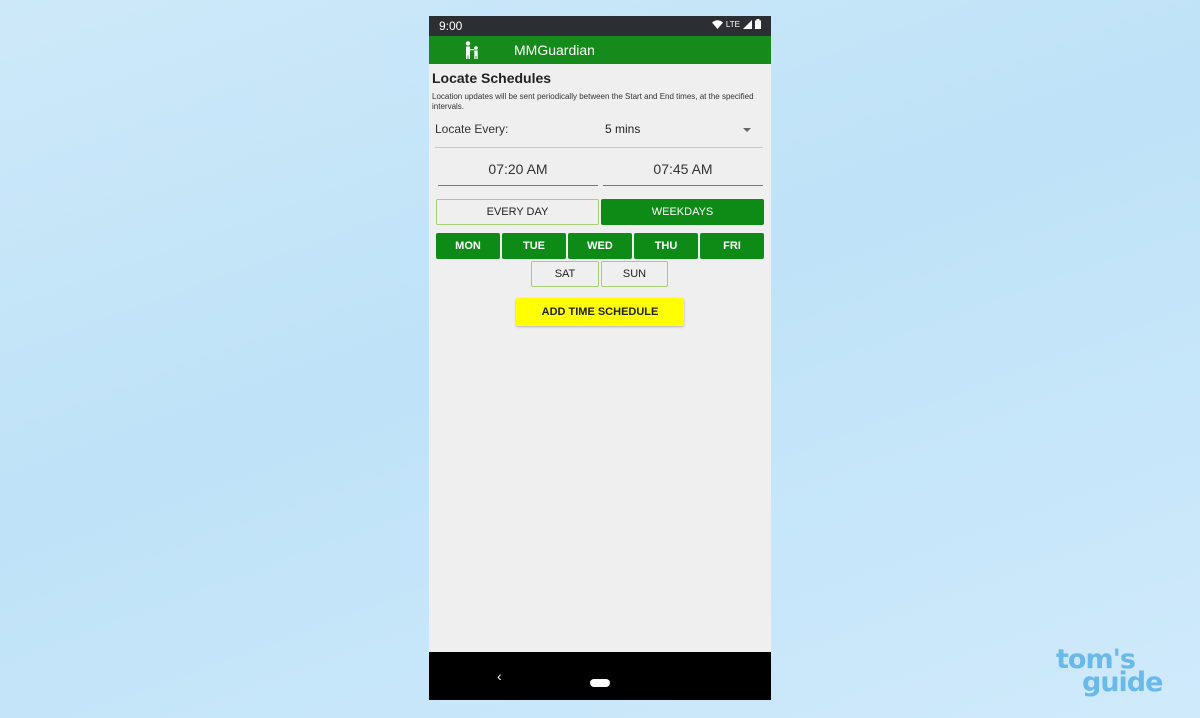  What do you see at coordinates (534, 246) in the screenshot?
I see `day-button-tue: TUE` at bounding box center [534, 246].